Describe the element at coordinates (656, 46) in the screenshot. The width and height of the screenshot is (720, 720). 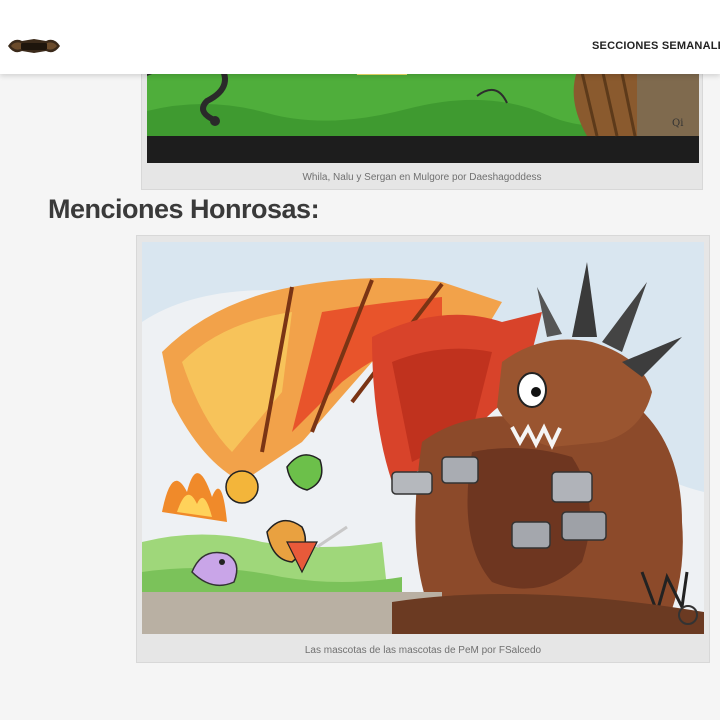
I see `nav-secciones-semanales: SECCIONES SEMANALES` at that location.